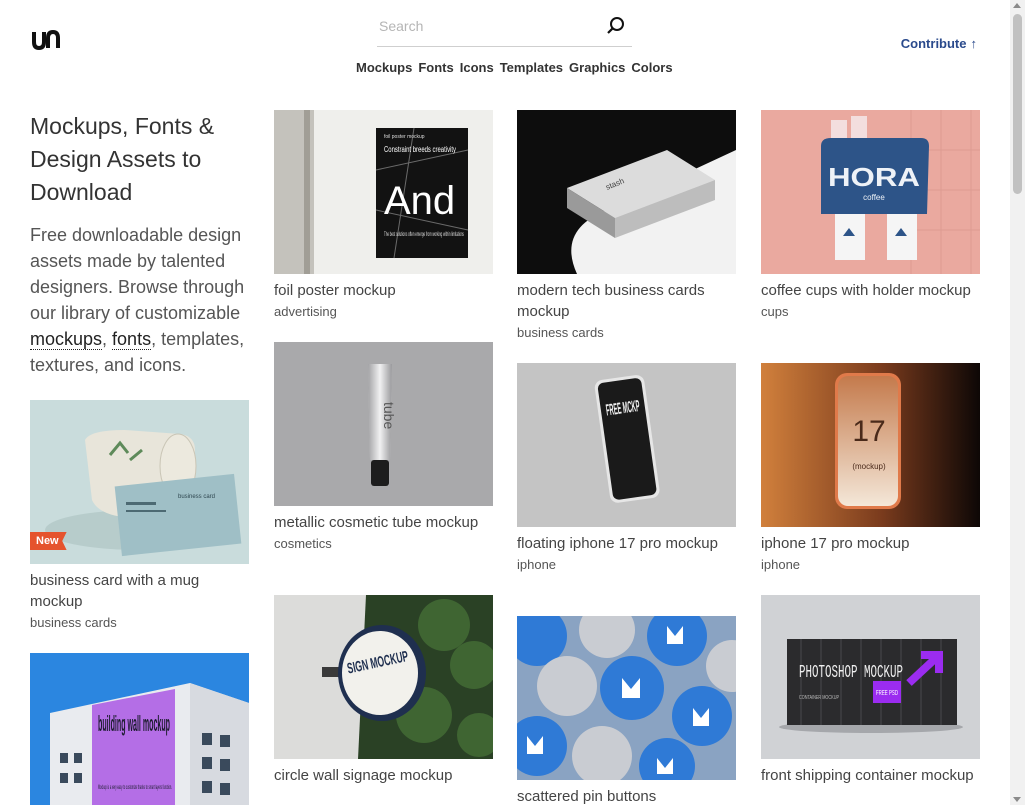 The height and width of the screenshot is (807, 1025). Describe the element at coordinates (933, 43) in the screenshot. I see `contribute-label: Contribute` at that location.